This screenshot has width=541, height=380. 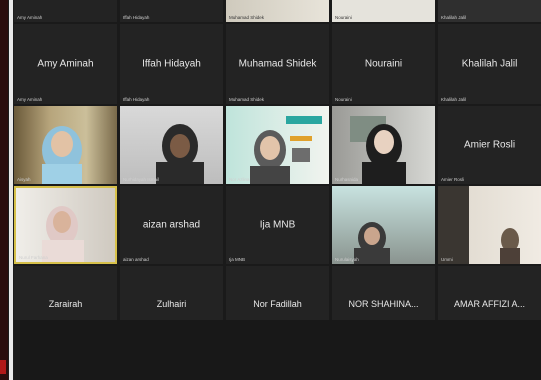 I want to click on participant-tile: Nurulaisyah, so click(x=383, y=225).